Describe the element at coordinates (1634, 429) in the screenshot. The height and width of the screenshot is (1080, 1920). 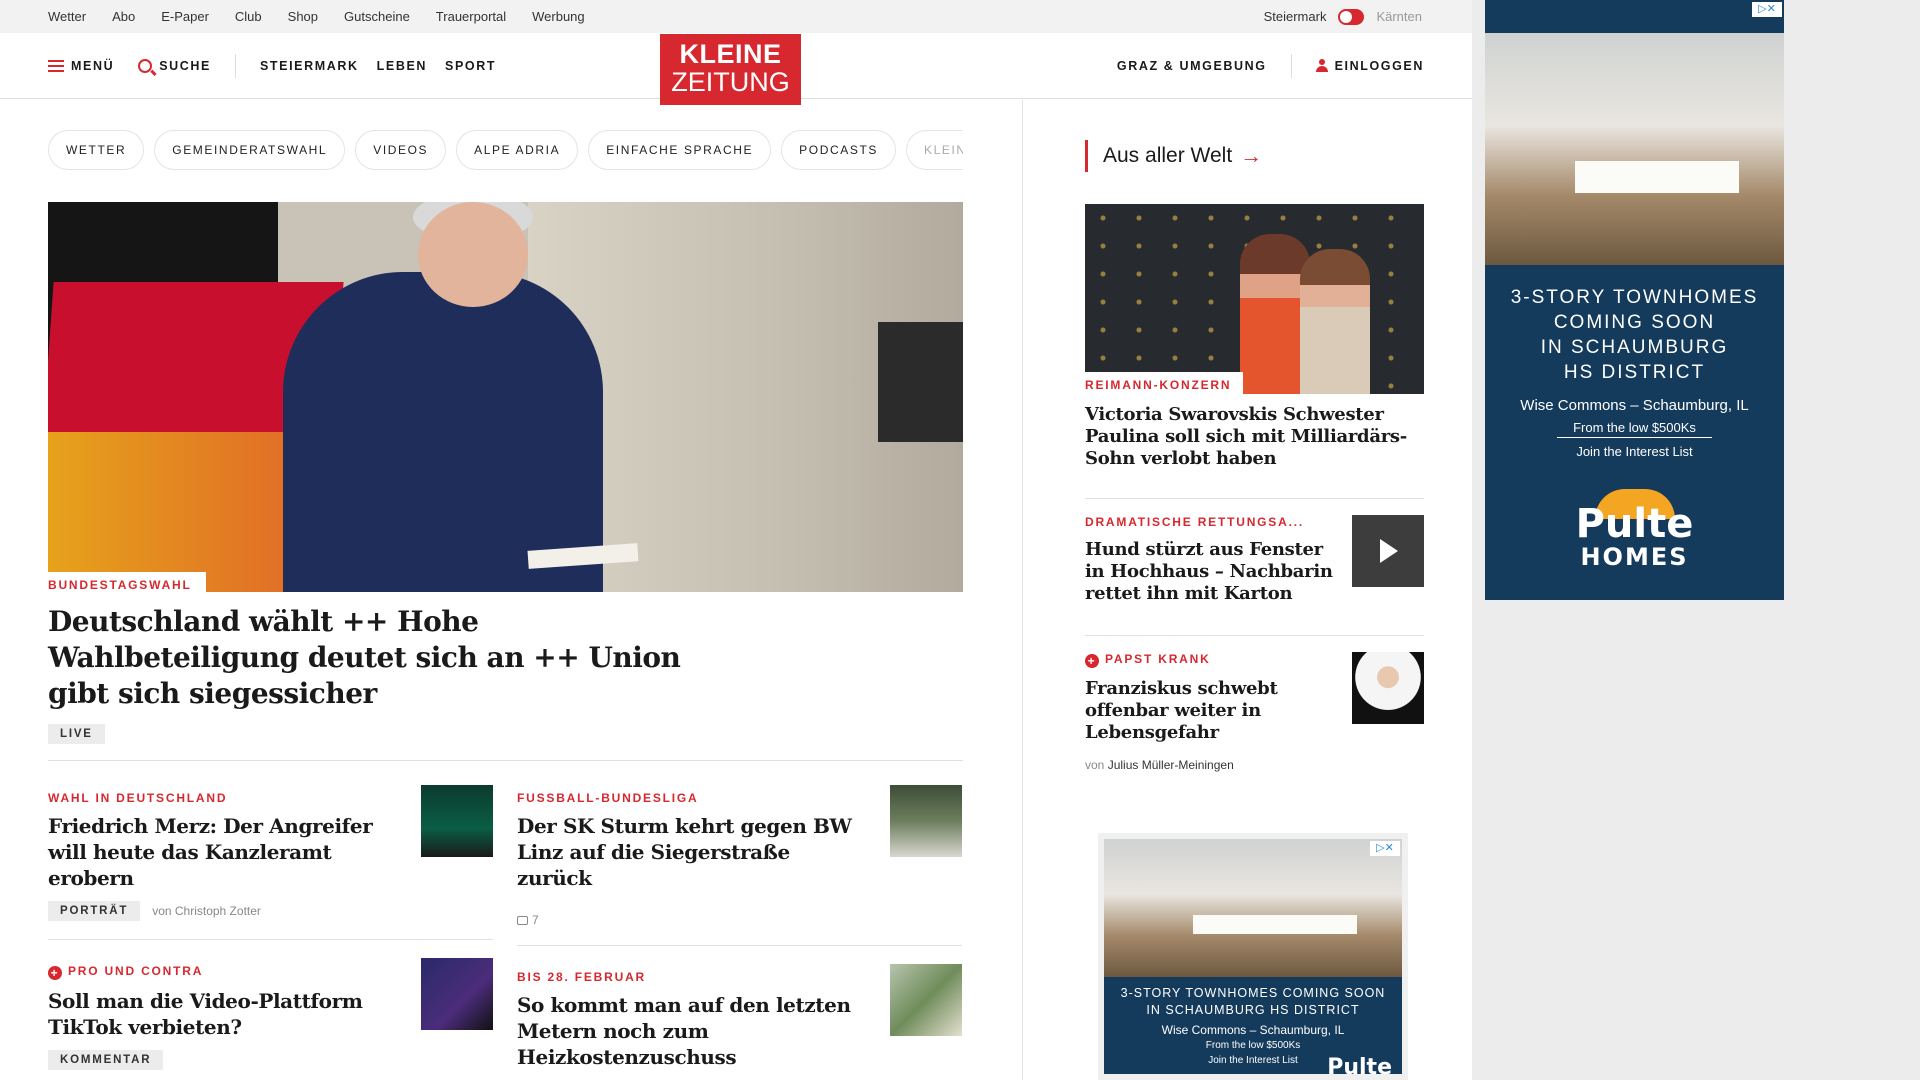
I see `ad-price: From the low $500Ks` at that location.